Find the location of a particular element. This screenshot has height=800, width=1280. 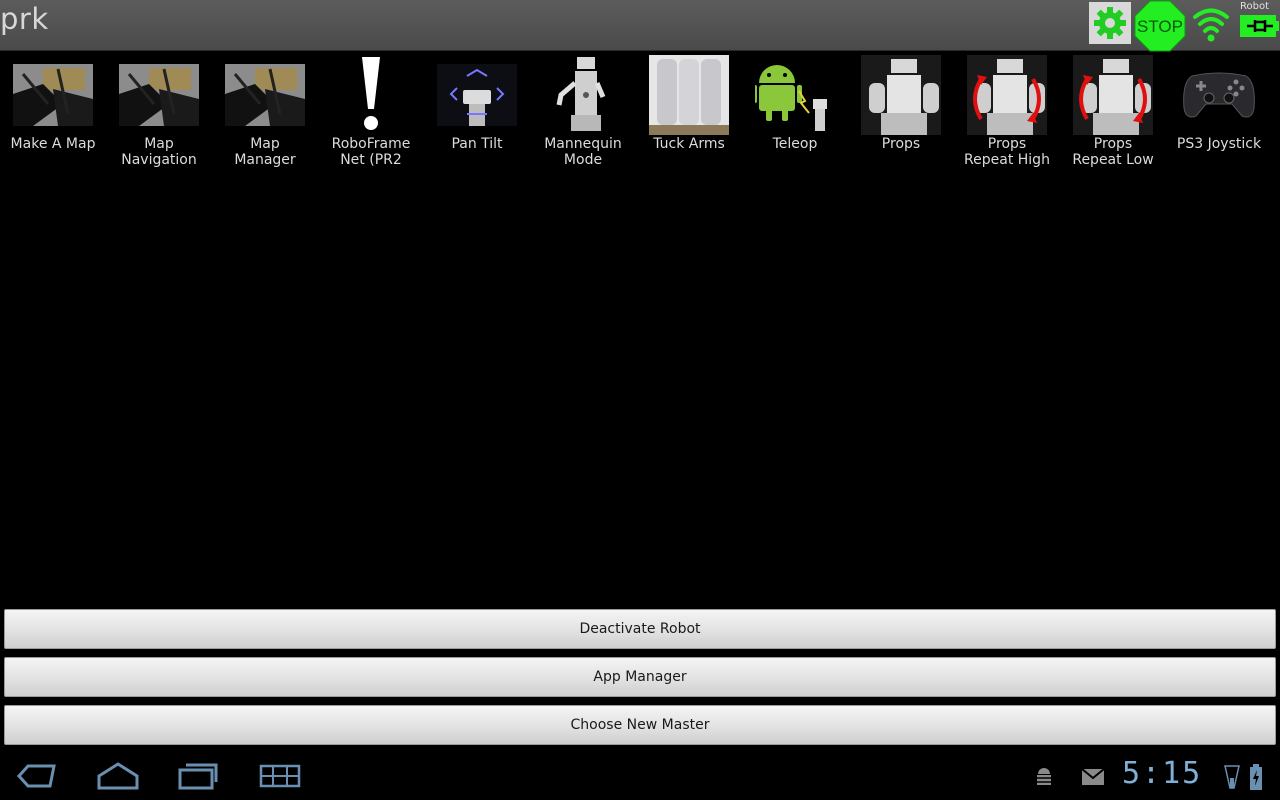

app-label: Teleop is located at coordinates (795, 144).